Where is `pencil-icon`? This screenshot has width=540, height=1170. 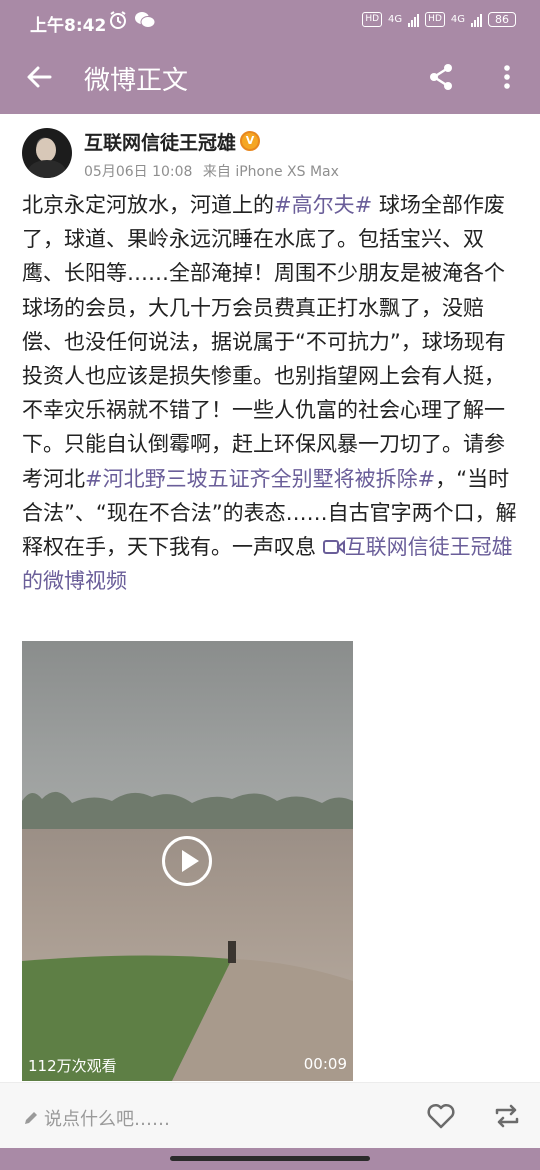 pencil-icon is located at coordinates (31, 1118).